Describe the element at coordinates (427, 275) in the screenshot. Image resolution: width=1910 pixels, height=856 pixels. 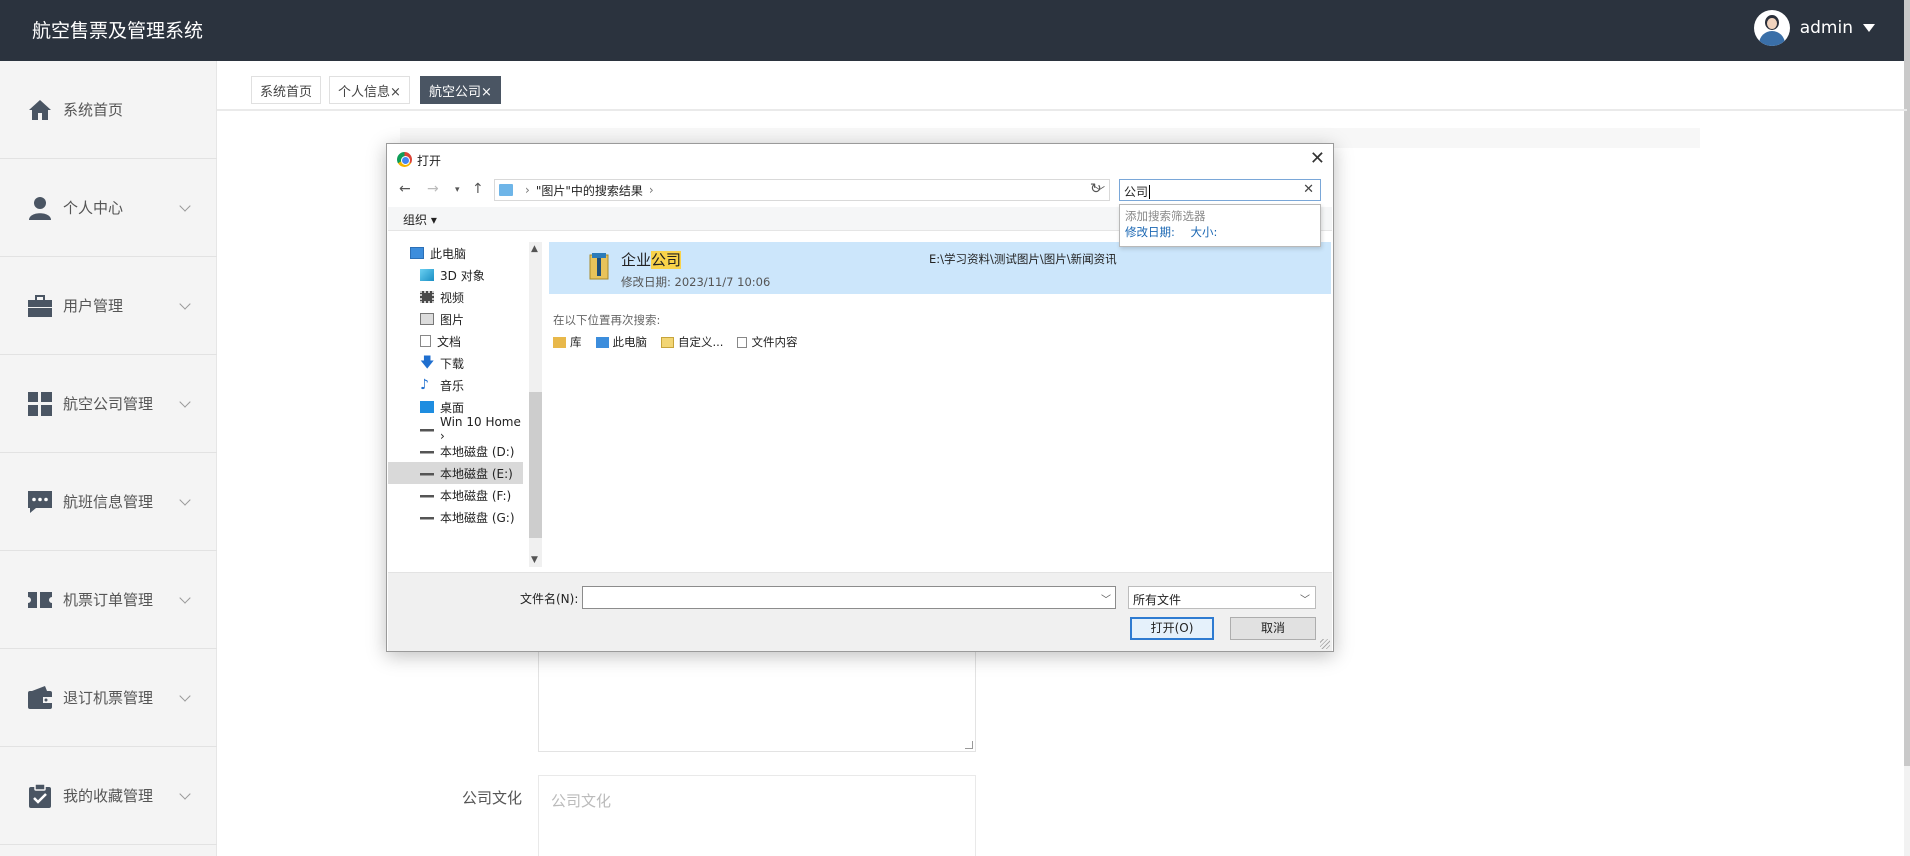
I see `3d-objects-icon` at that location.